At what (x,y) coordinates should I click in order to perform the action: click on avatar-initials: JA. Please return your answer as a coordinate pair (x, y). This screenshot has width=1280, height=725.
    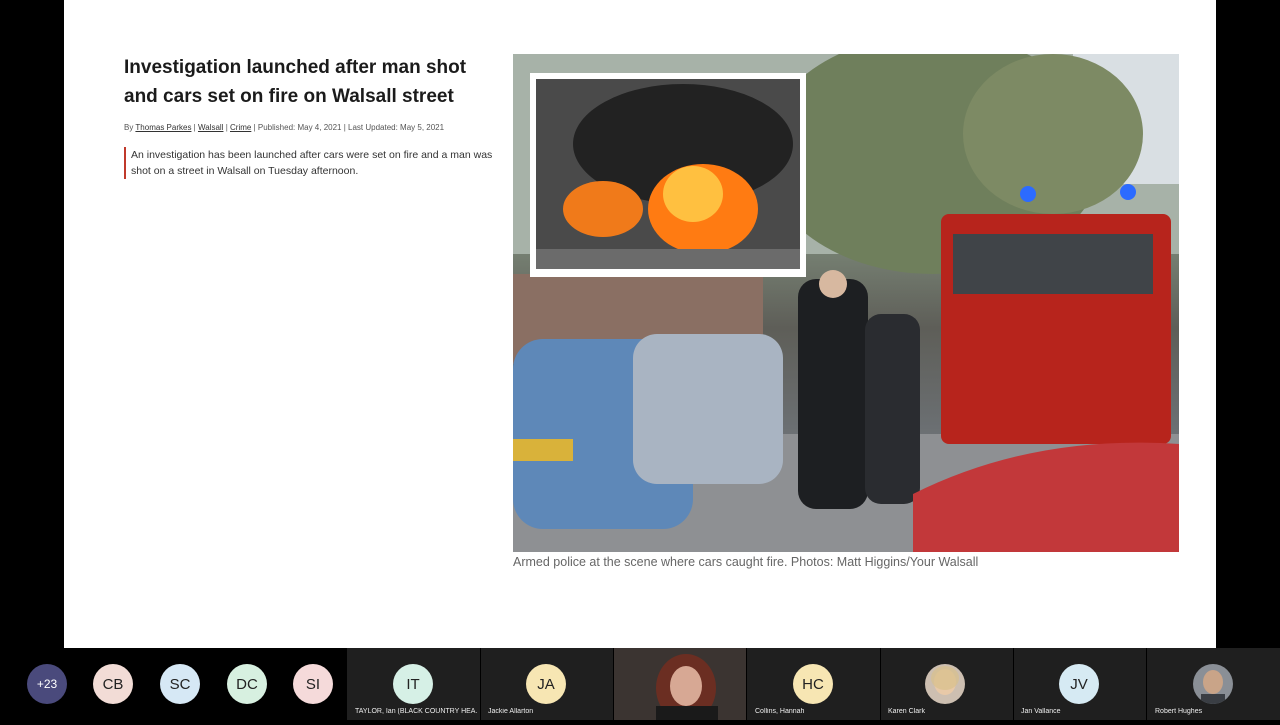
    Looking at the image, I should click on (546, 684).